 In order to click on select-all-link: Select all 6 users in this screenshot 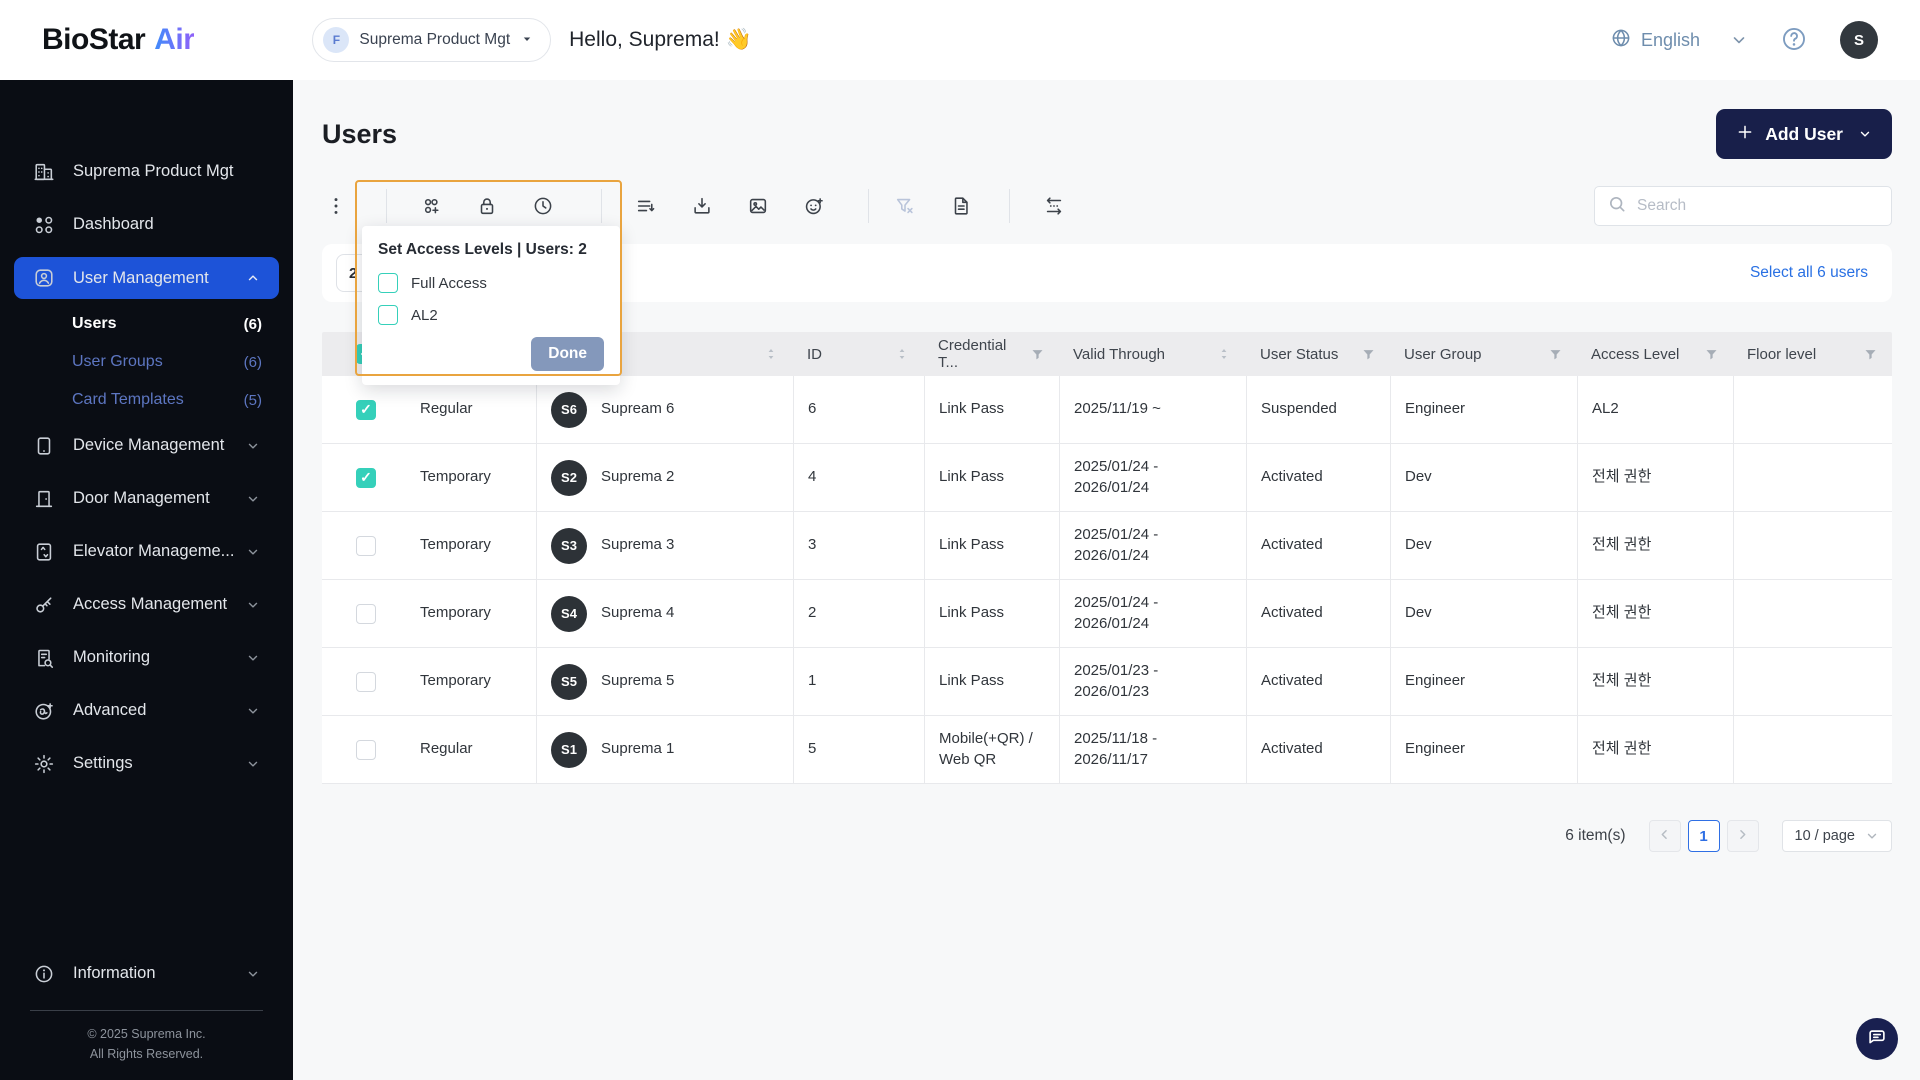, I will do `click(1809, 273)`.